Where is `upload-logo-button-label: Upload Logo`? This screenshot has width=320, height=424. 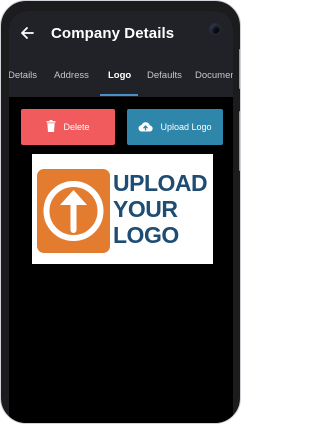
upload-logo-button-label: Upload Logo is located at coordinates (186, 127).